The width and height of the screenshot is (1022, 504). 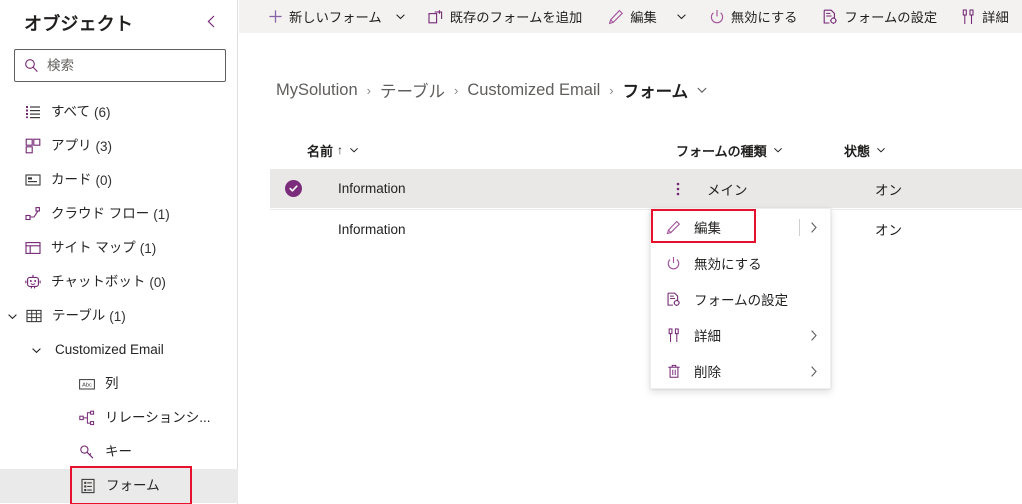 I want to click on context-menu-item-delete: 削除, so click(x=740, y=371).